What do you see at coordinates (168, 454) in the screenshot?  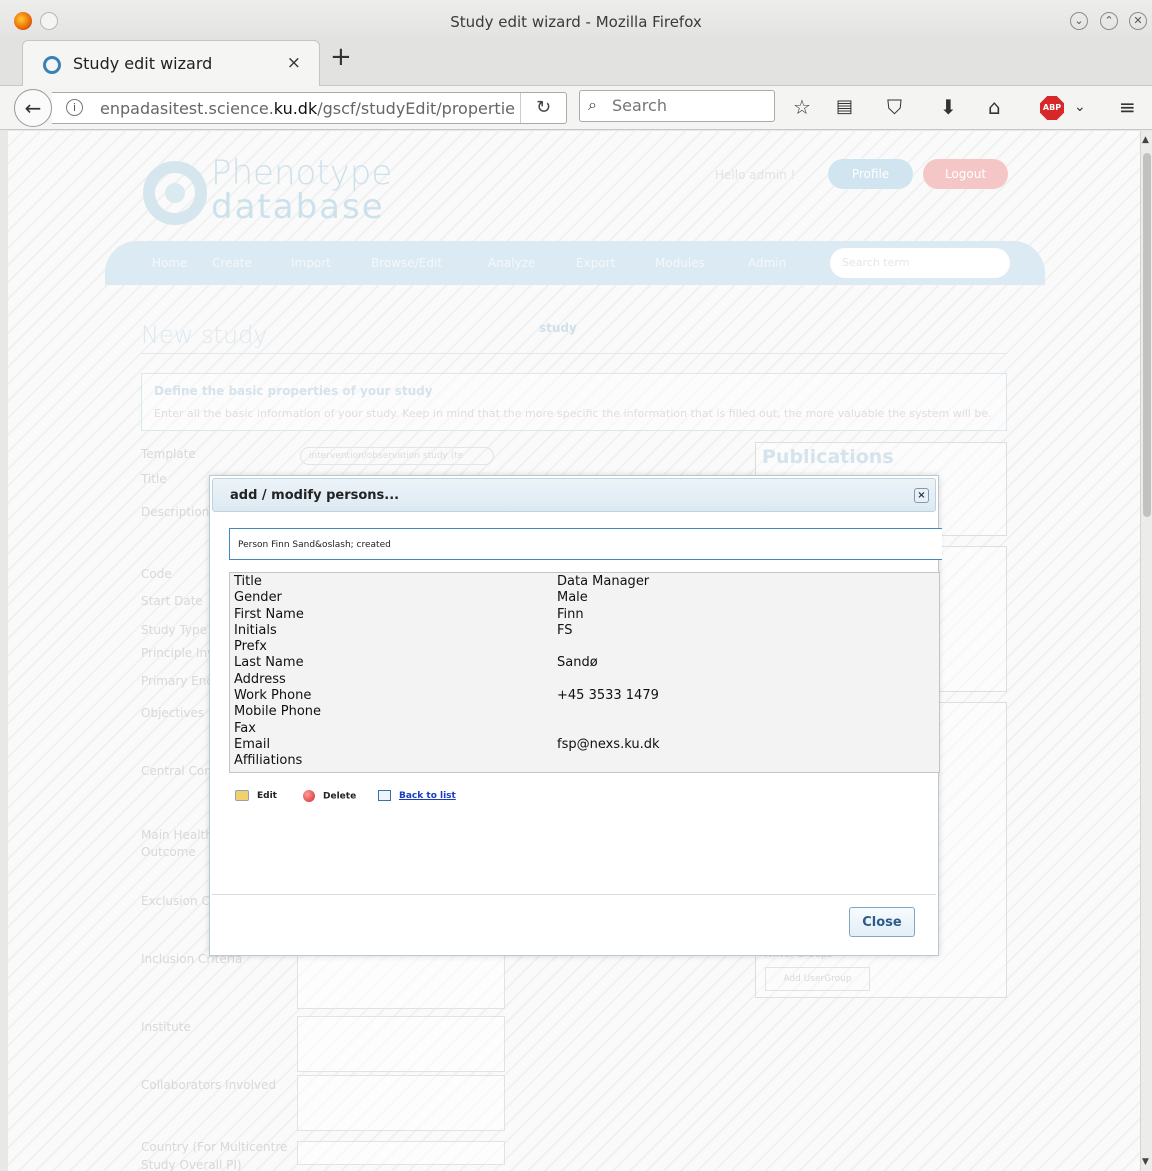 I see `label-template: Template` at bounding box center [168, 454].